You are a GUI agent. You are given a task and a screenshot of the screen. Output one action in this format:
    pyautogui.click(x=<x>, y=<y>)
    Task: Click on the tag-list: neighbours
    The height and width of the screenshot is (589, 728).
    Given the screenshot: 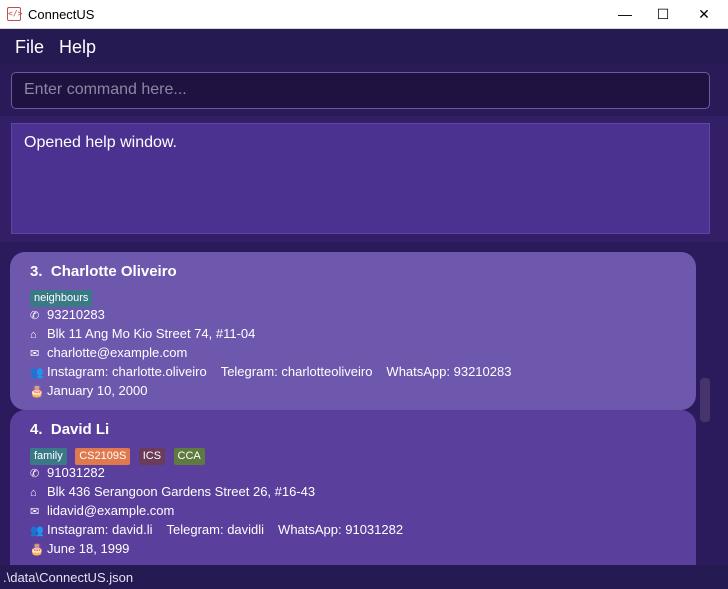 What is the action you would take?
    pyautogui.click(x=63, y=297)
    